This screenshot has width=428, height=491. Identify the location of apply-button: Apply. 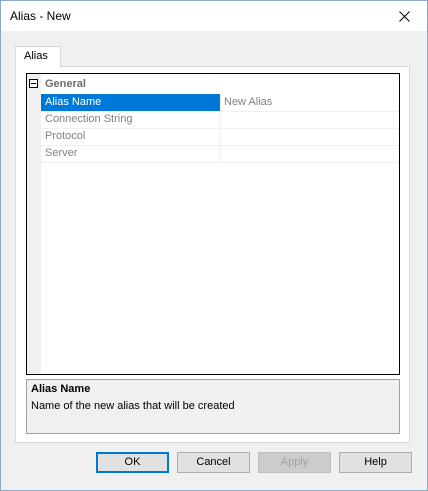
(294, 462).